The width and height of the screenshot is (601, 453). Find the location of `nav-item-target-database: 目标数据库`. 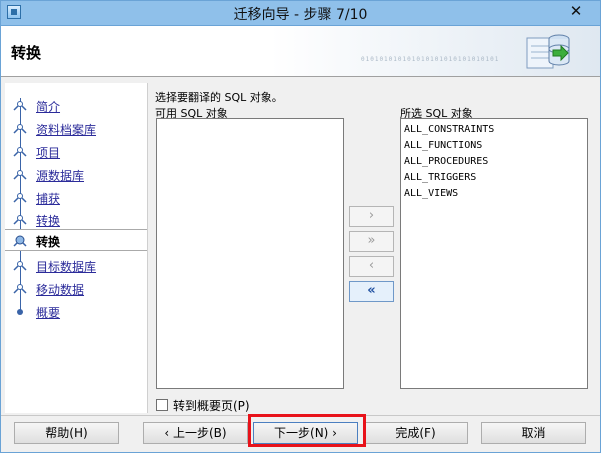

nav-item-target-database: 目标数据库 is located at coordinates (76, 266).